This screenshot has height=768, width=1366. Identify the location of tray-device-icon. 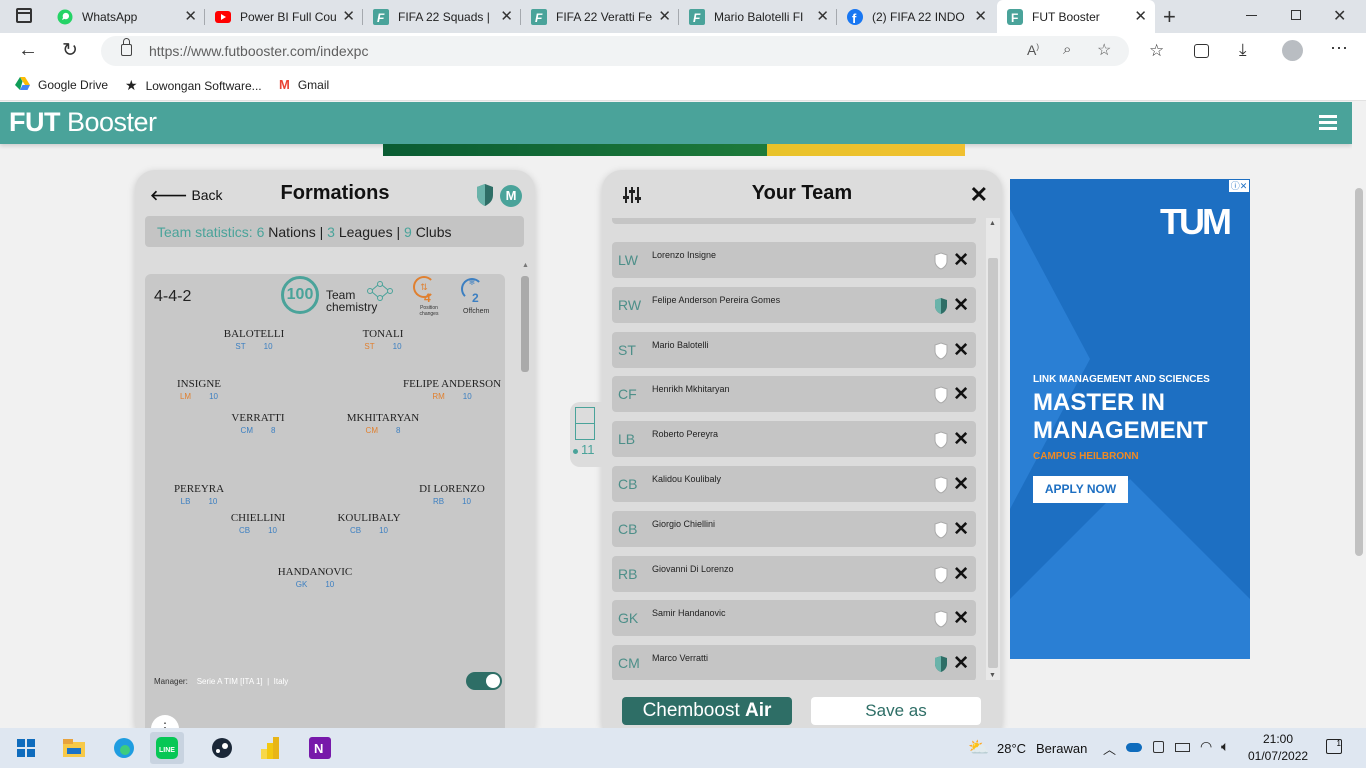
(1158, 747).